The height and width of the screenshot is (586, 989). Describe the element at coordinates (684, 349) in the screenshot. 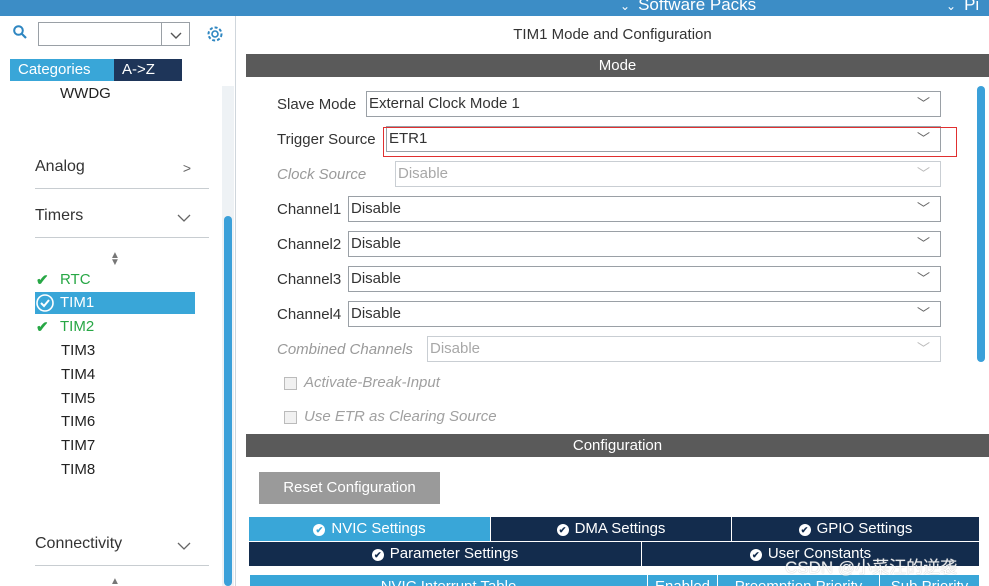

I see `combined-channels-select: Disable ﹀` at that location.